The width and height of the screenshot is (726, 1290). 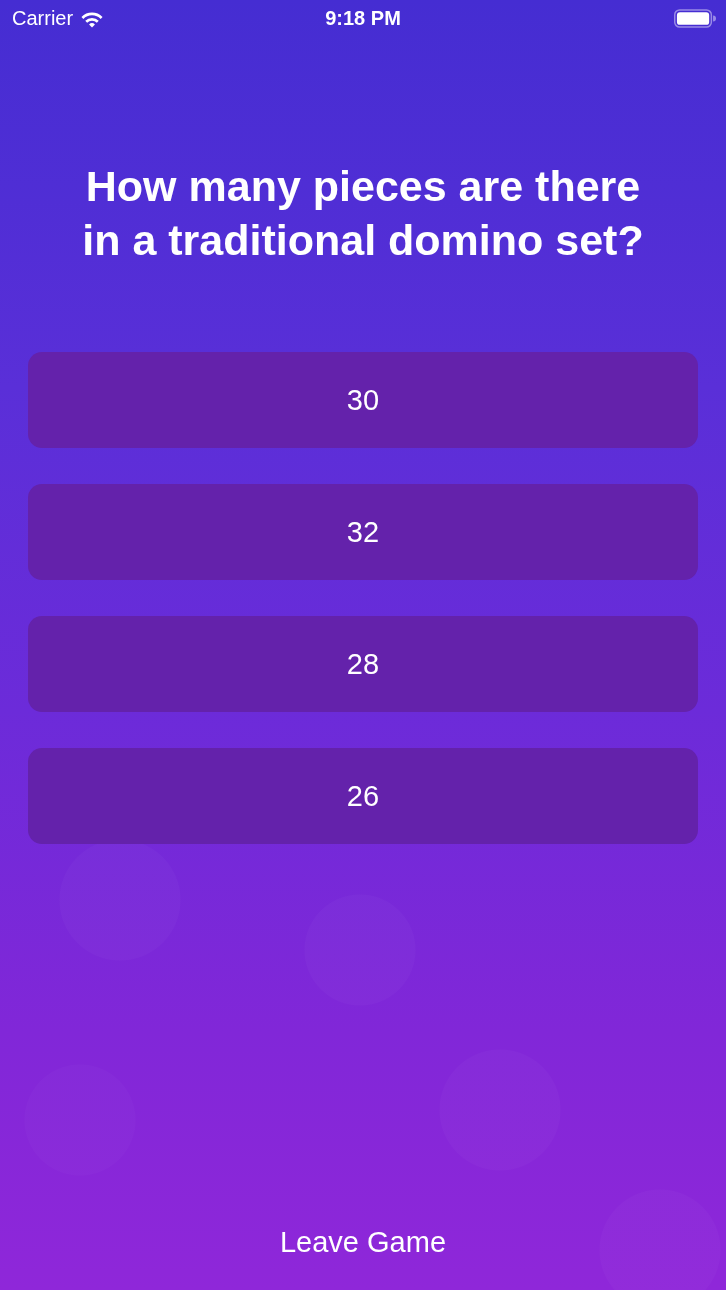 What do you see at coordinates (363, 213) in the screenshot?
I see `question-text: How many pieces are there in a traditional domino set?` at bounding box center [363, 213].